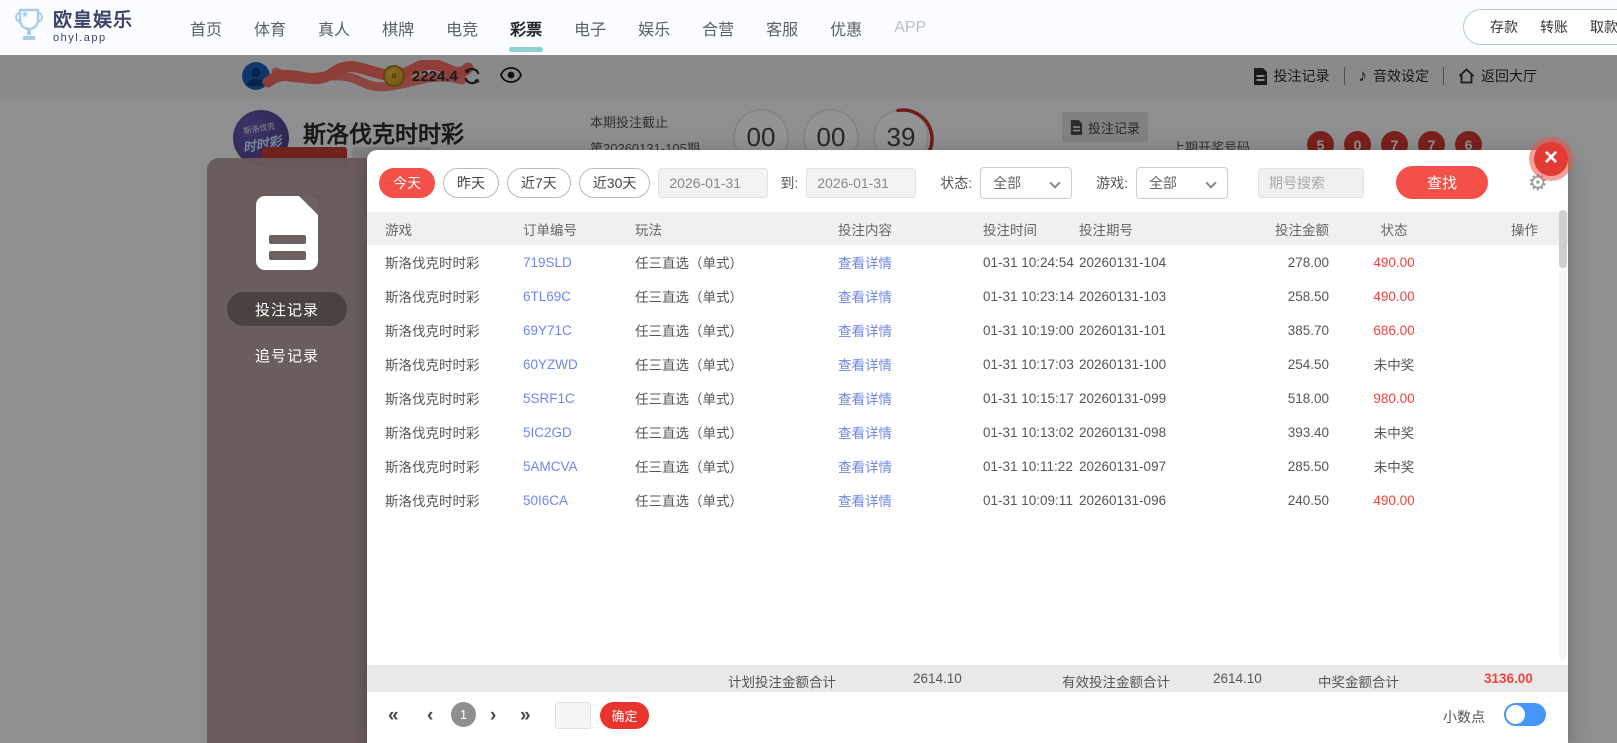 The width and height of the screenshot is (1617, 743). Describe the element at coordinates (1563, 239) in the screenshot. I see `scrollbar-thumb` at that location.